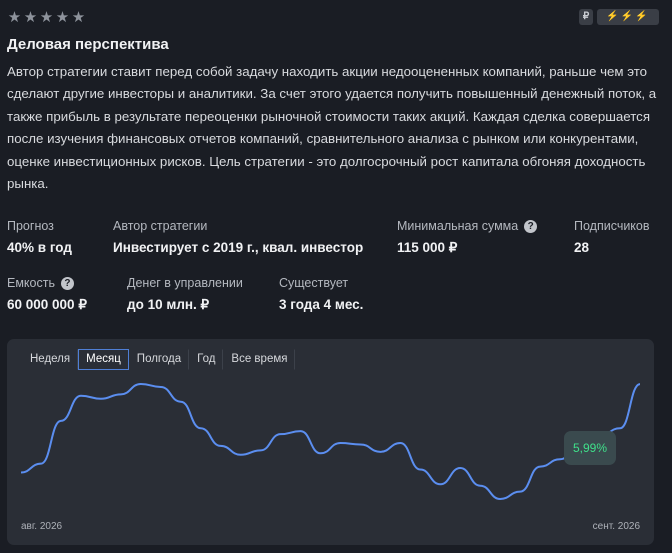 Image resolution: width=672 pixels, height=553 pixels. I want to click on capacity-value: 60 000 000 ₽, so click(47, 304).